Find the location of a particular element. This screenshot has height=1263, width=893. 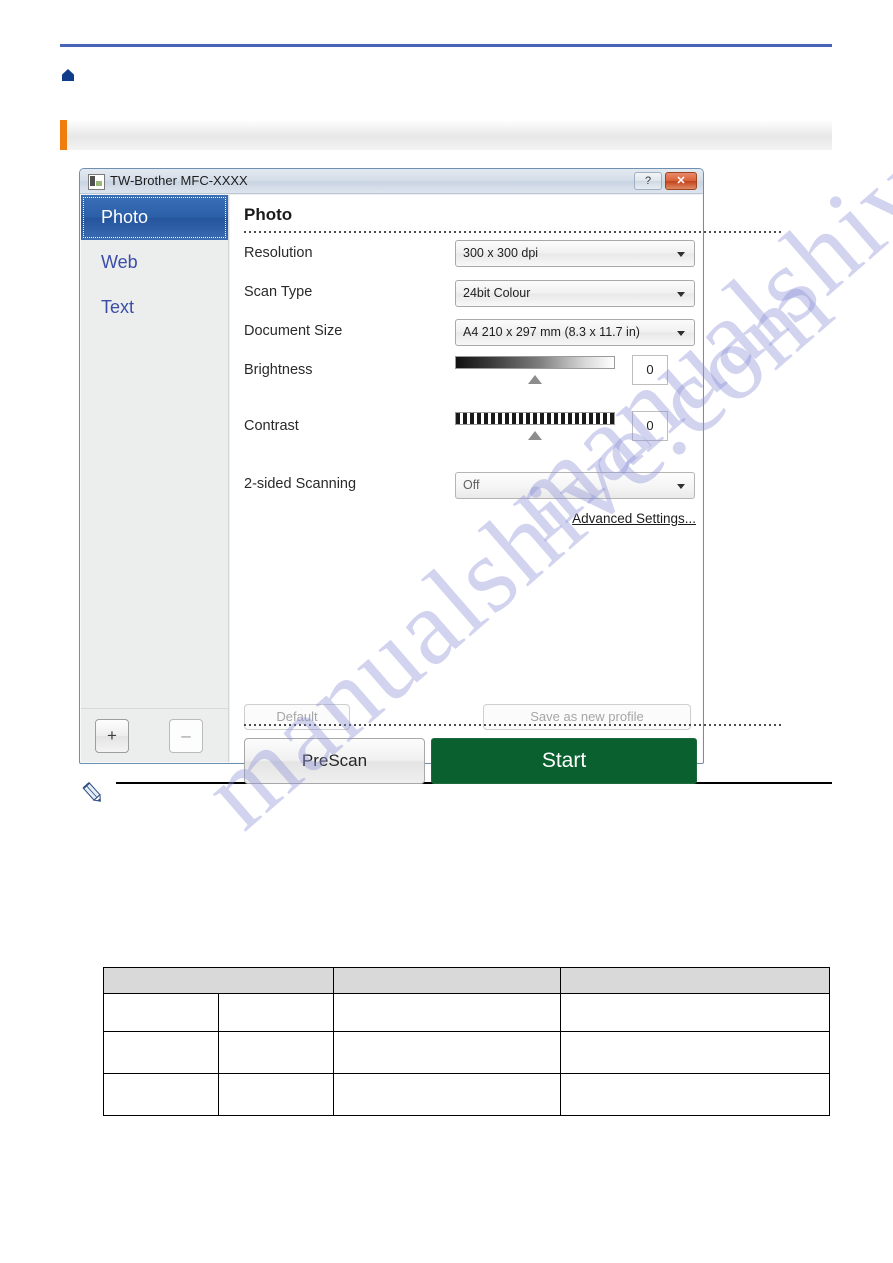

pencil-icon is located at coordinates (93, 793).